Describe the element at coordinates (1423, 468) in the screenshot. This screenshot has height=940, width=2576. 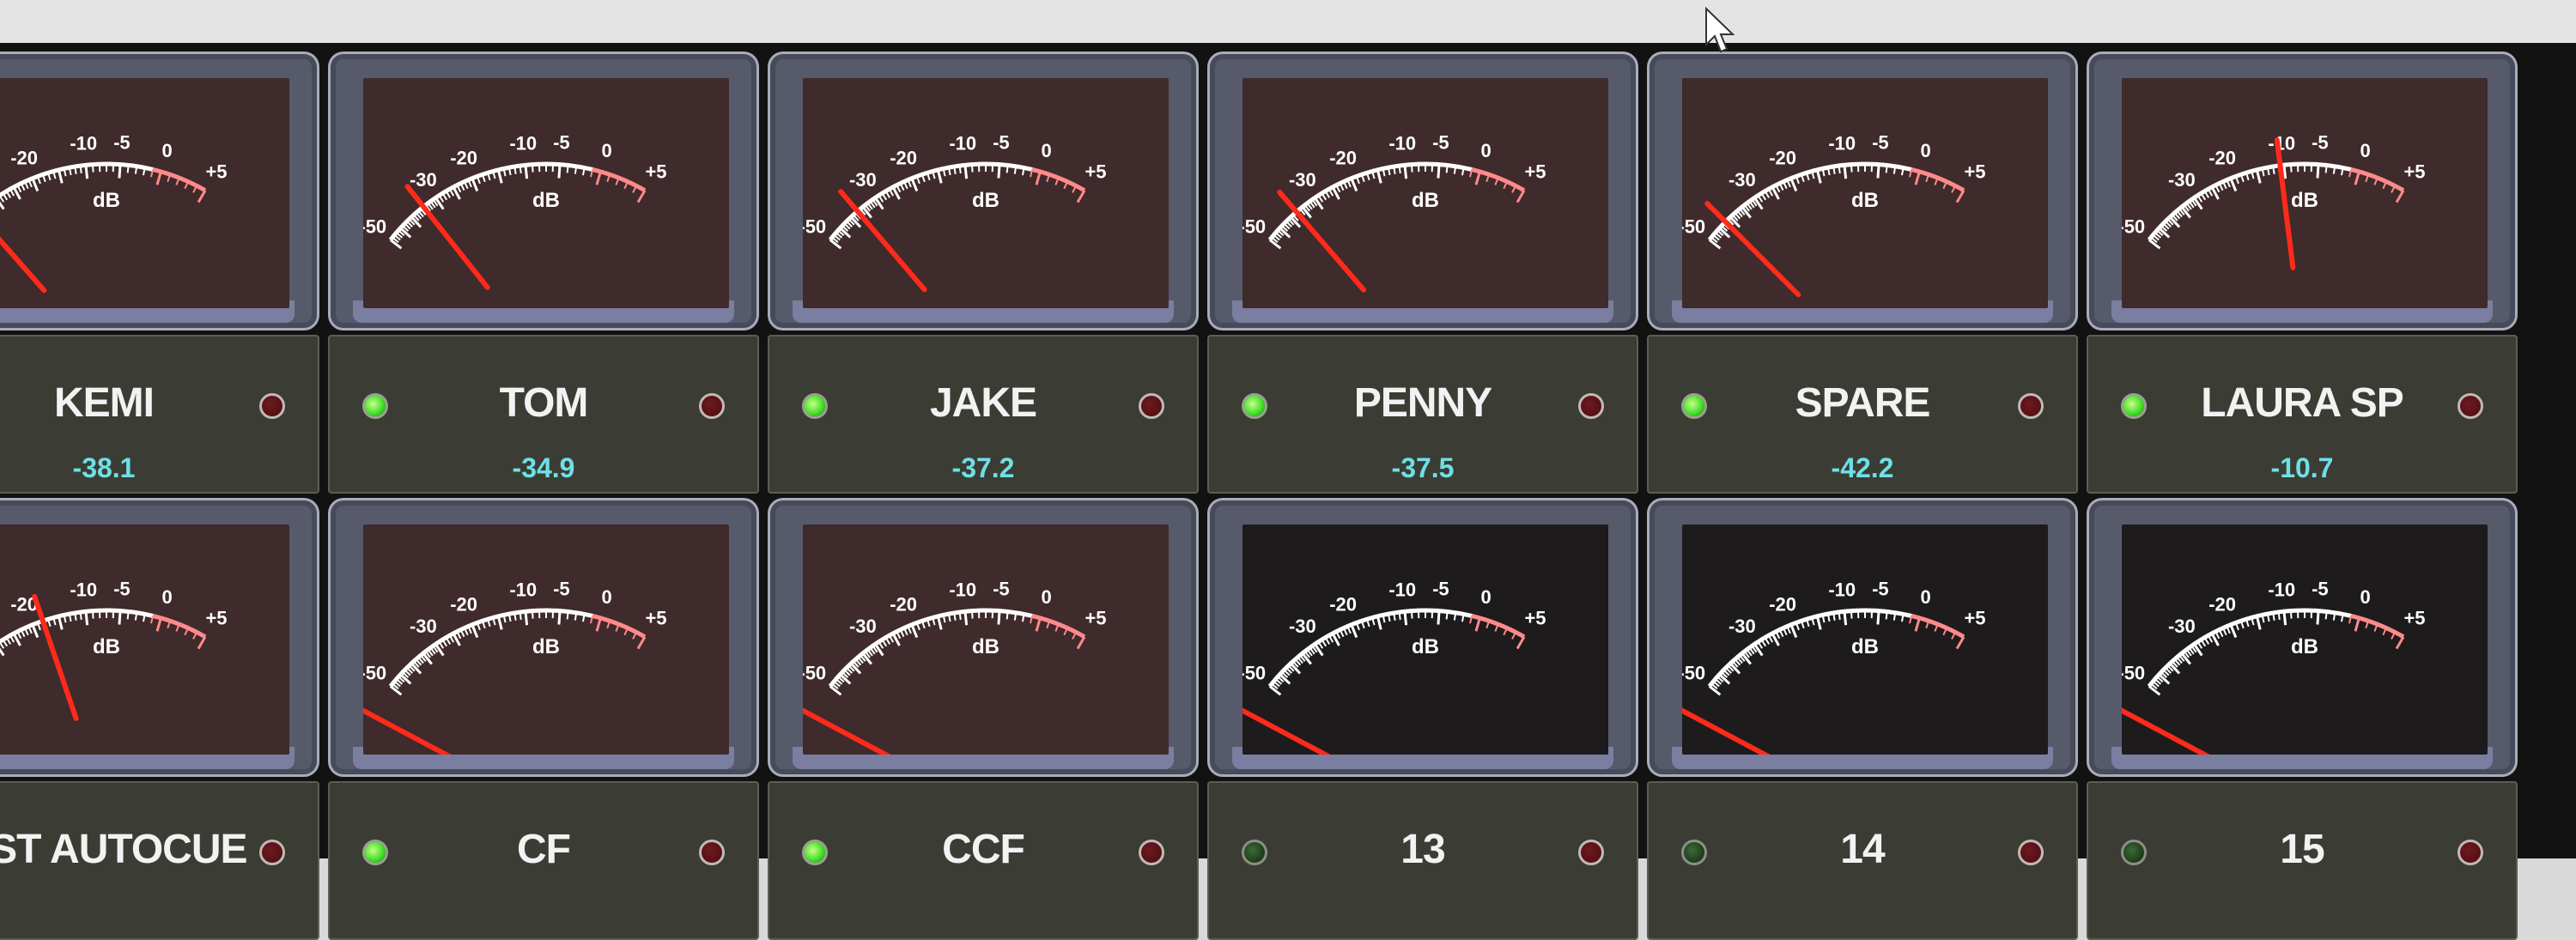
I see `channel-level-readout: -37.5` at that location.